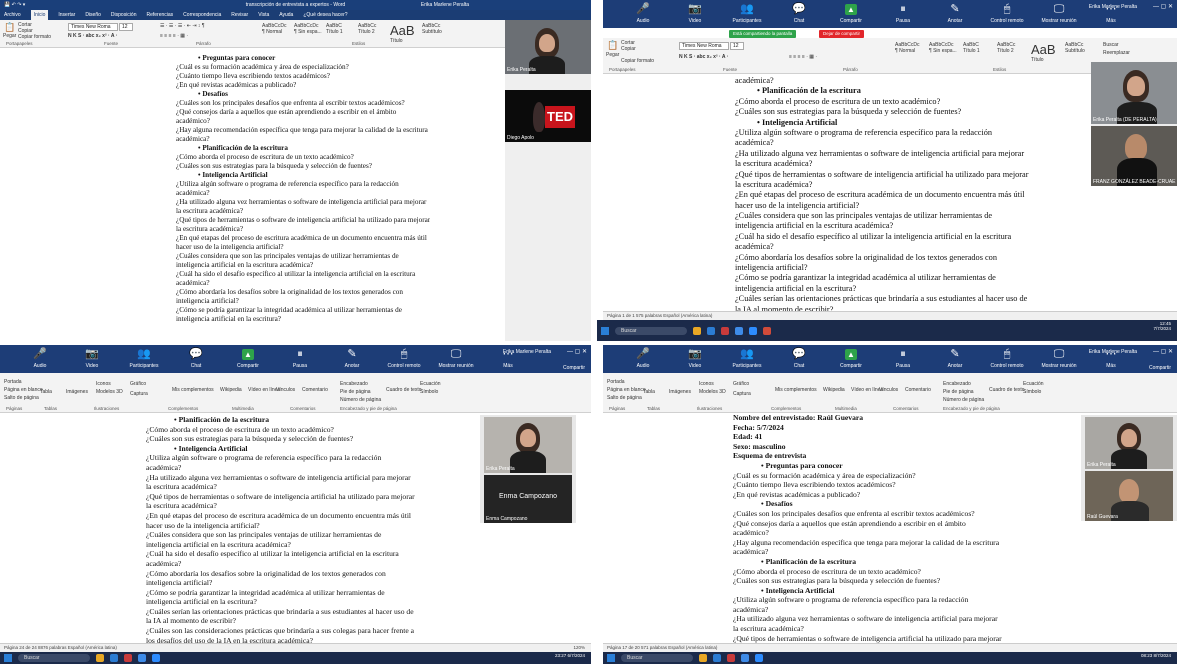  Describe the element at coordinates (124, 15) in the screenshot. I see `ribbon-tab: Disposición` at that location.